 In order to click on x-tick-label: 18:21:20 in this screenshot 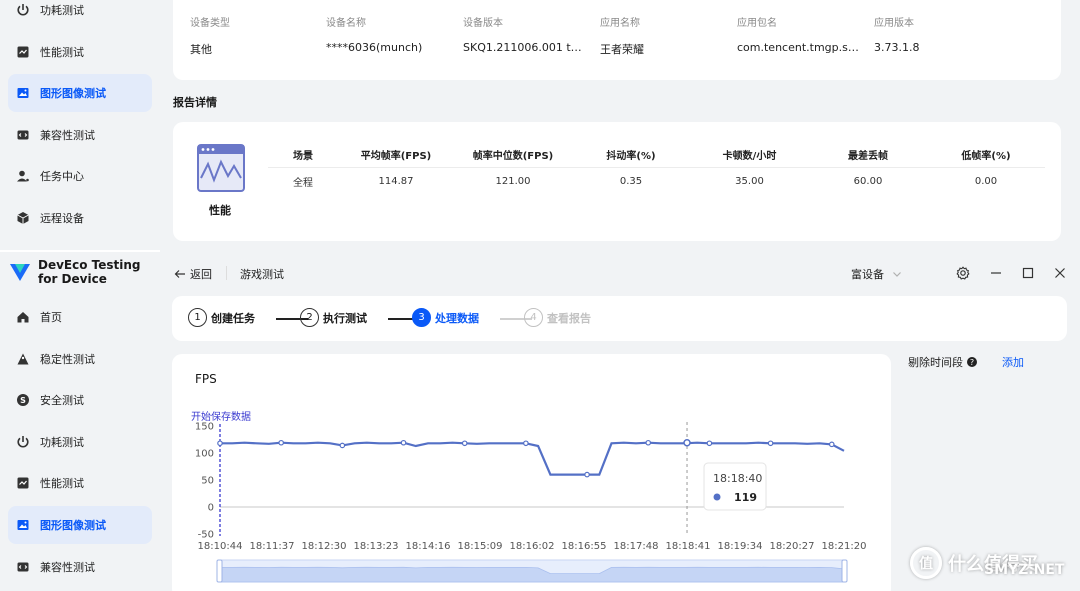, I will do `click(844, 546)`.